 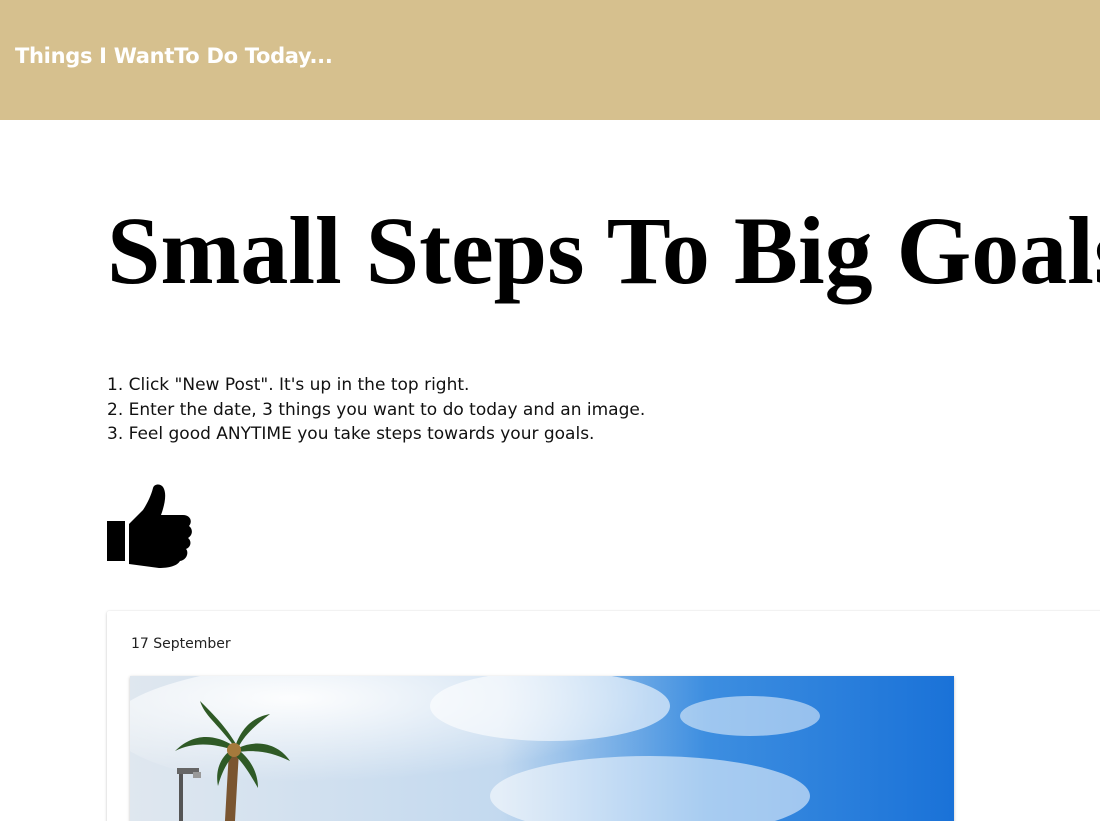 I want to click on thumbs-up-icon, so click(x=150, y=527).